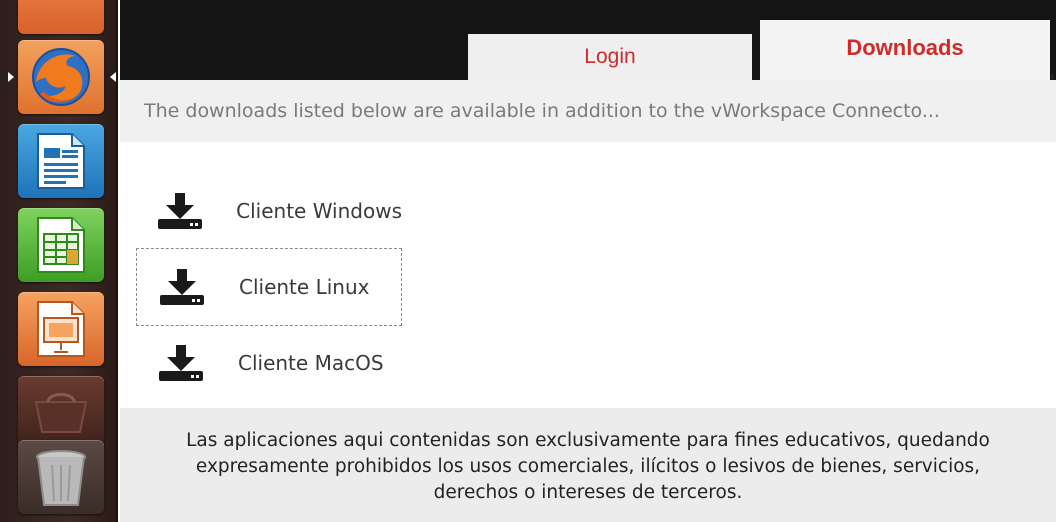 This screenshot has width=1056, height=522. I want to click on download-cliente-macos: Cliente MacOS, so click(269, 363).